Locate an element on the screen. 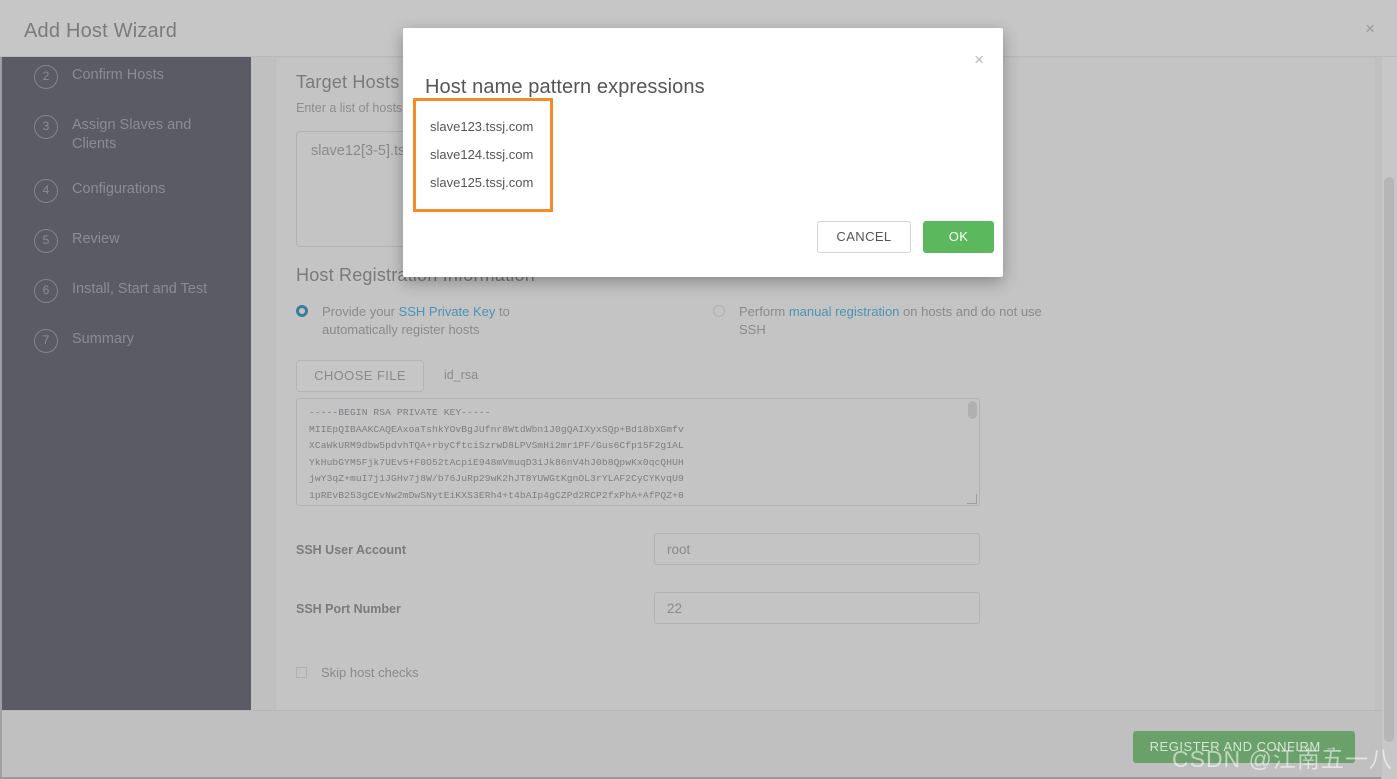  step-number: 3 is located at coordinates (46, 127).